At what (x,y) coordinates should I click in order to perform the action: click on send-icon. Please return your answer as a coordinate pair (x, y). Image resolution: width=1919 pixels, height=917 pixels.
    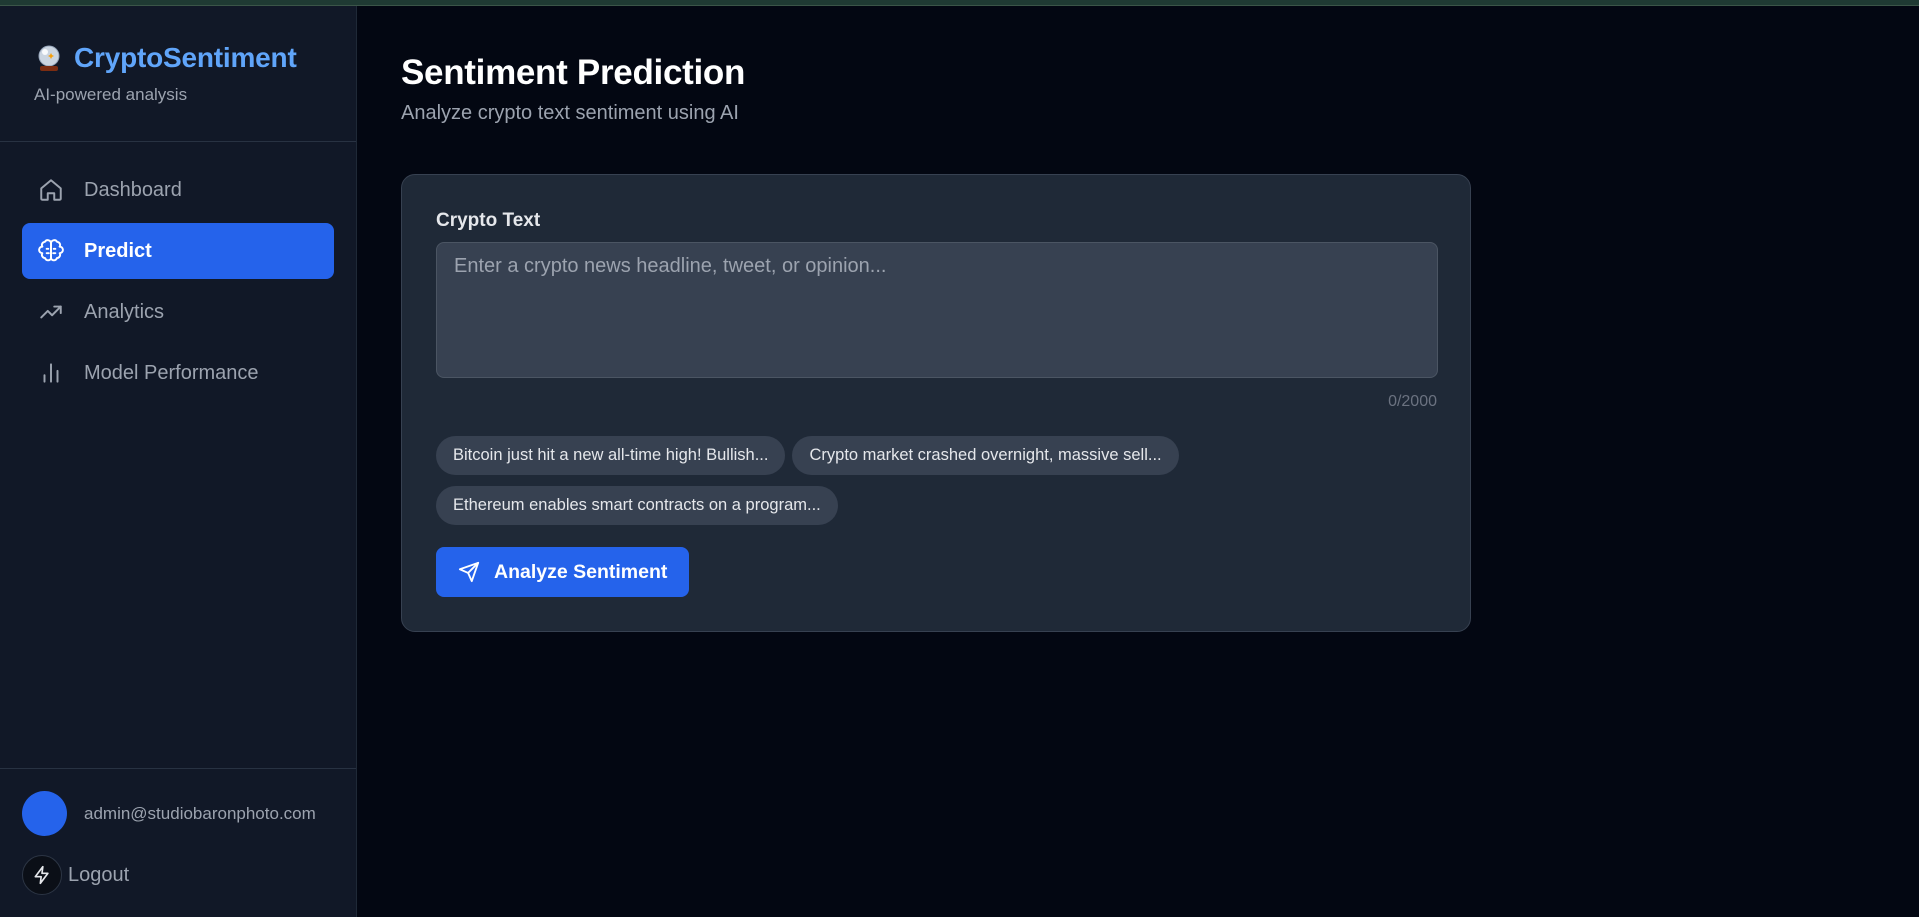
    Looking at the image, I should click on (469, 572).